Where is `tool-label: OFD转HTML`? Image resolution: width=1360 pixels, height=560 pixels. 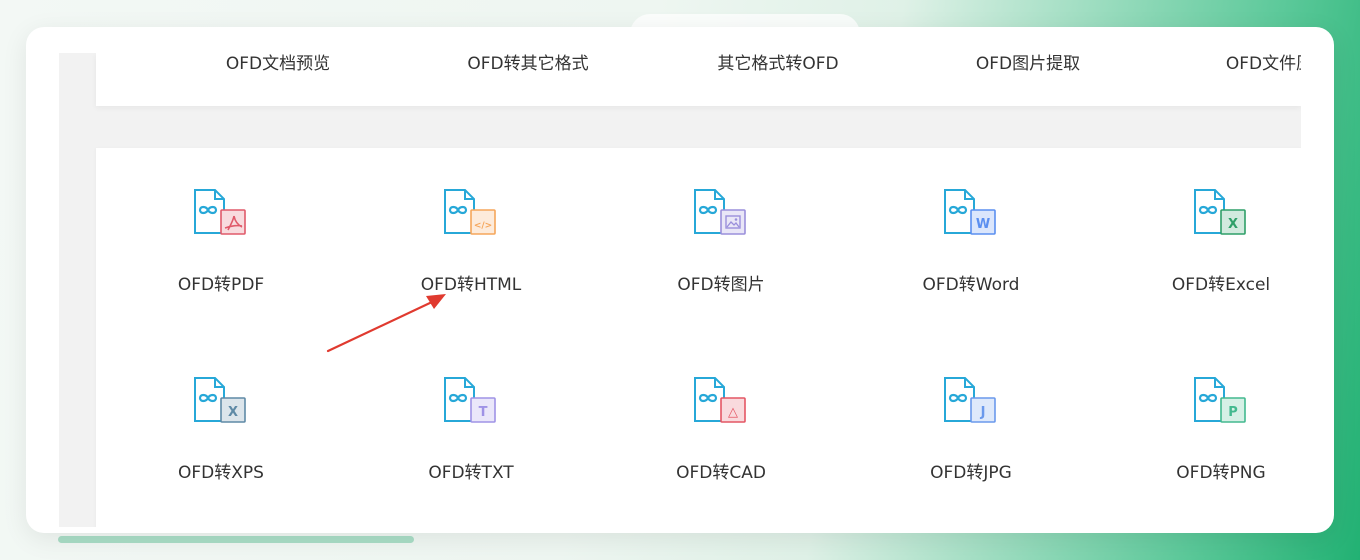
tool-label: OFD转HTML is located at coordinates (471, 285).